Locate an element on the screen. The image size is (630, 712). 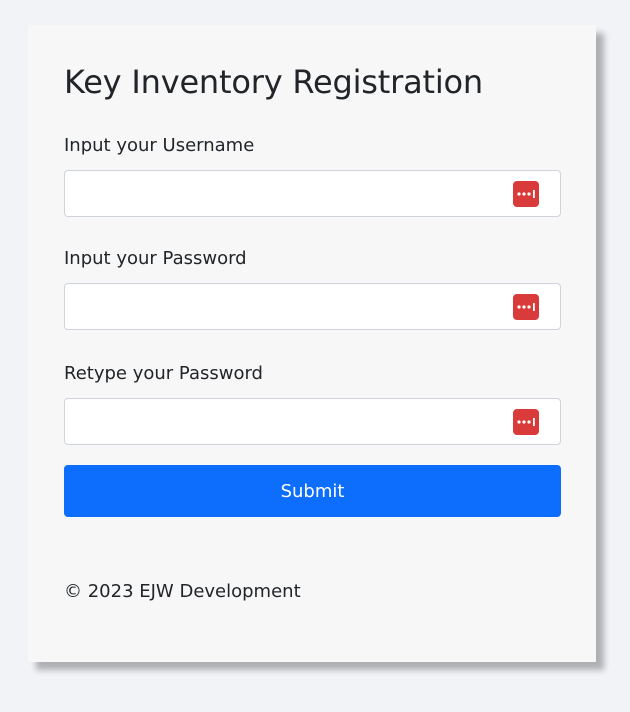
page-title: Key Inventory Registration is located at coordinates (273, 82).